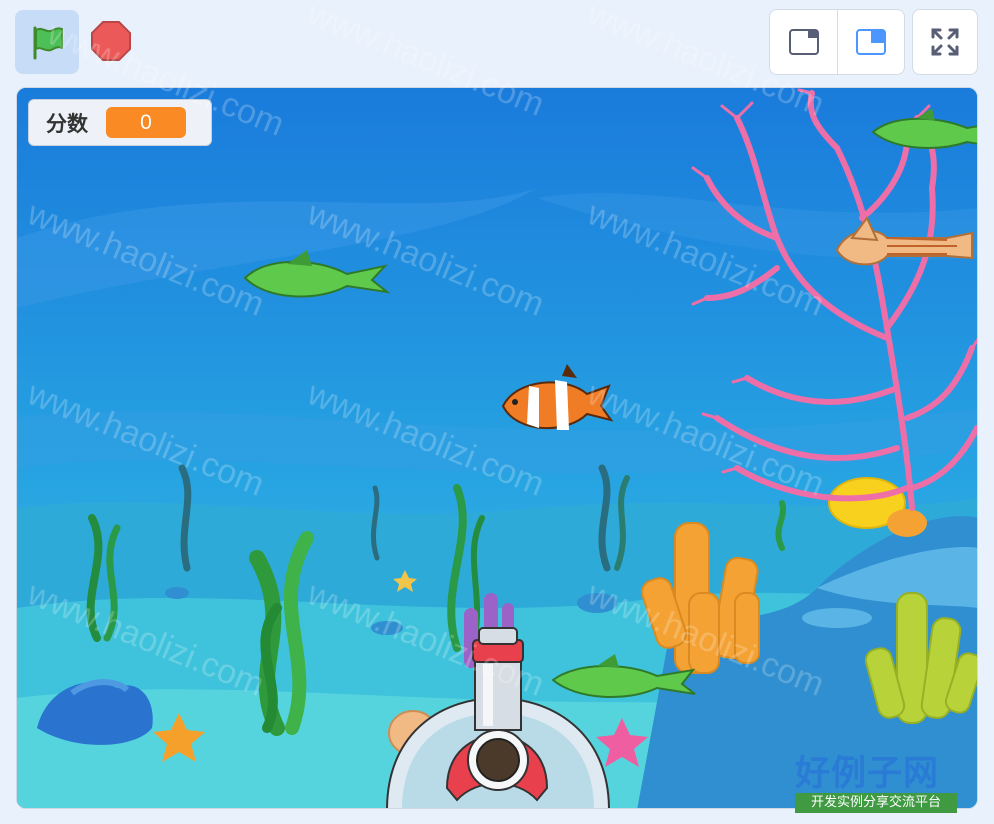 Image resolution: width=994 pixels, height=824 pixels. I want to click on small-stage-icon, so click(803, 42).